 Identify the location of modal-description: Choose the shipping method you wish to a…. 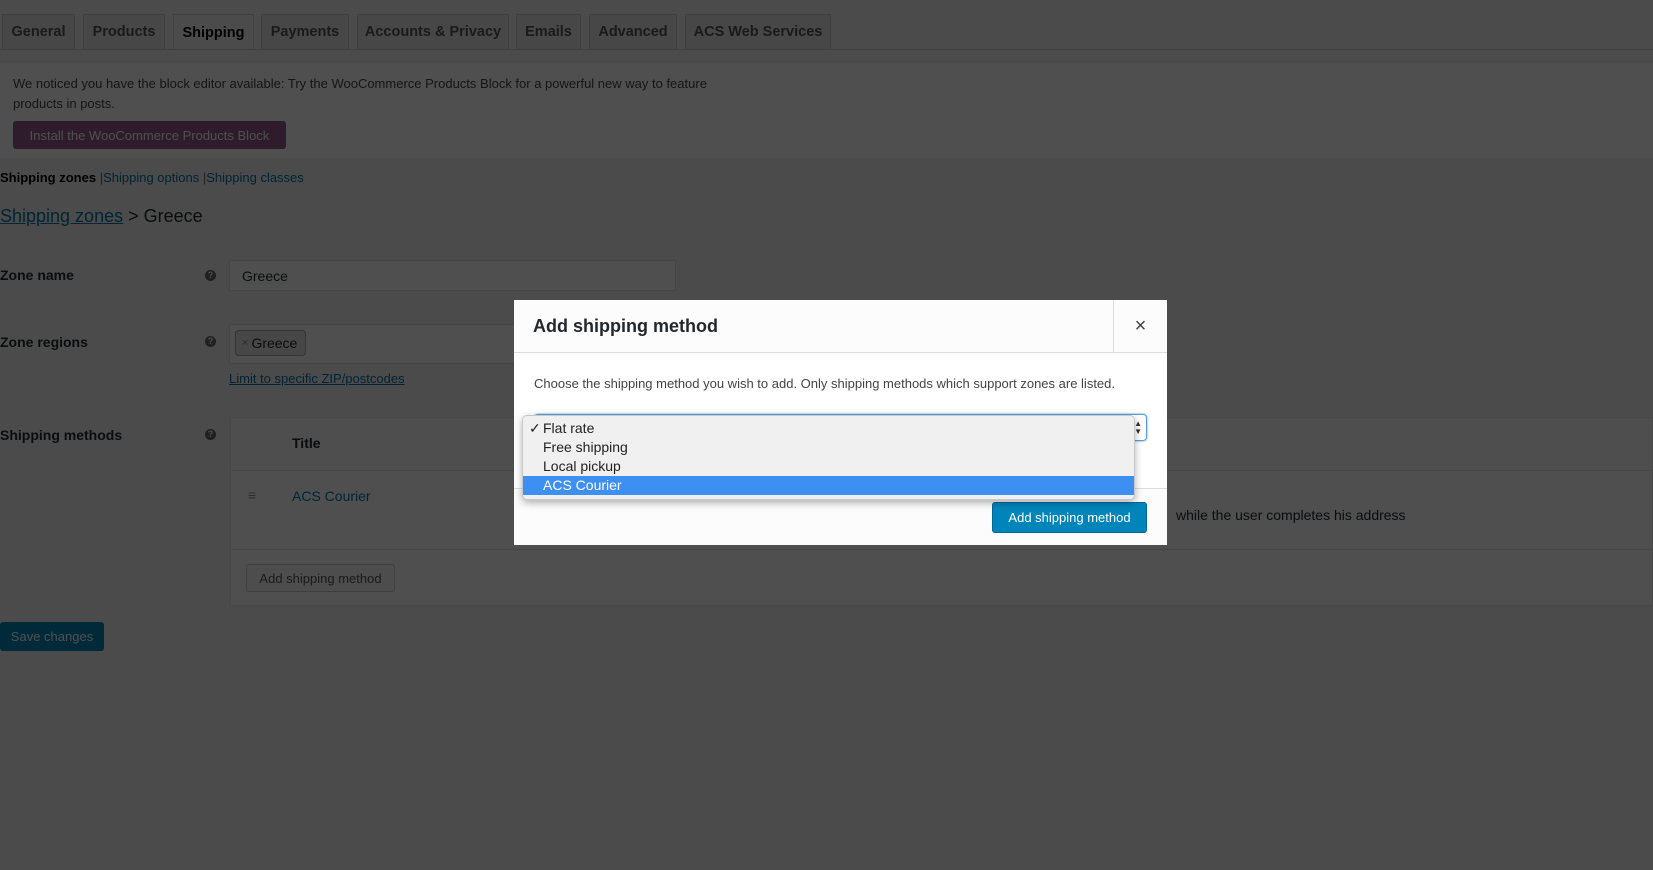
(825, 383).